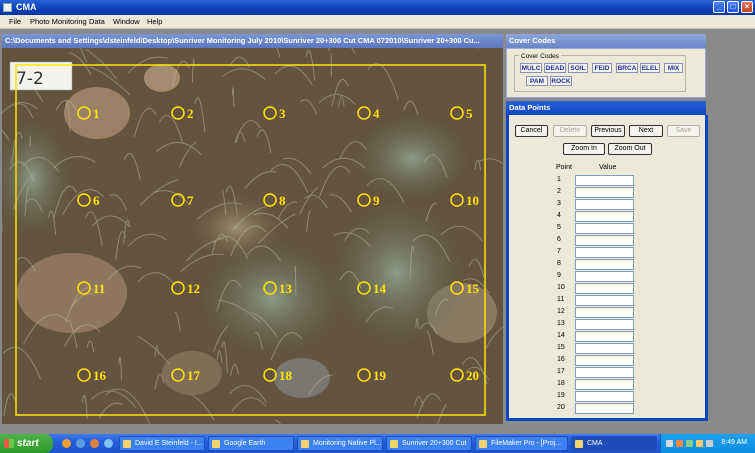 Image resolution: width=755 pixels, height=453 pixels. Describe the element at coordinates (561, 395) in the screenshot. I see `point-row-label: 19` at that location.